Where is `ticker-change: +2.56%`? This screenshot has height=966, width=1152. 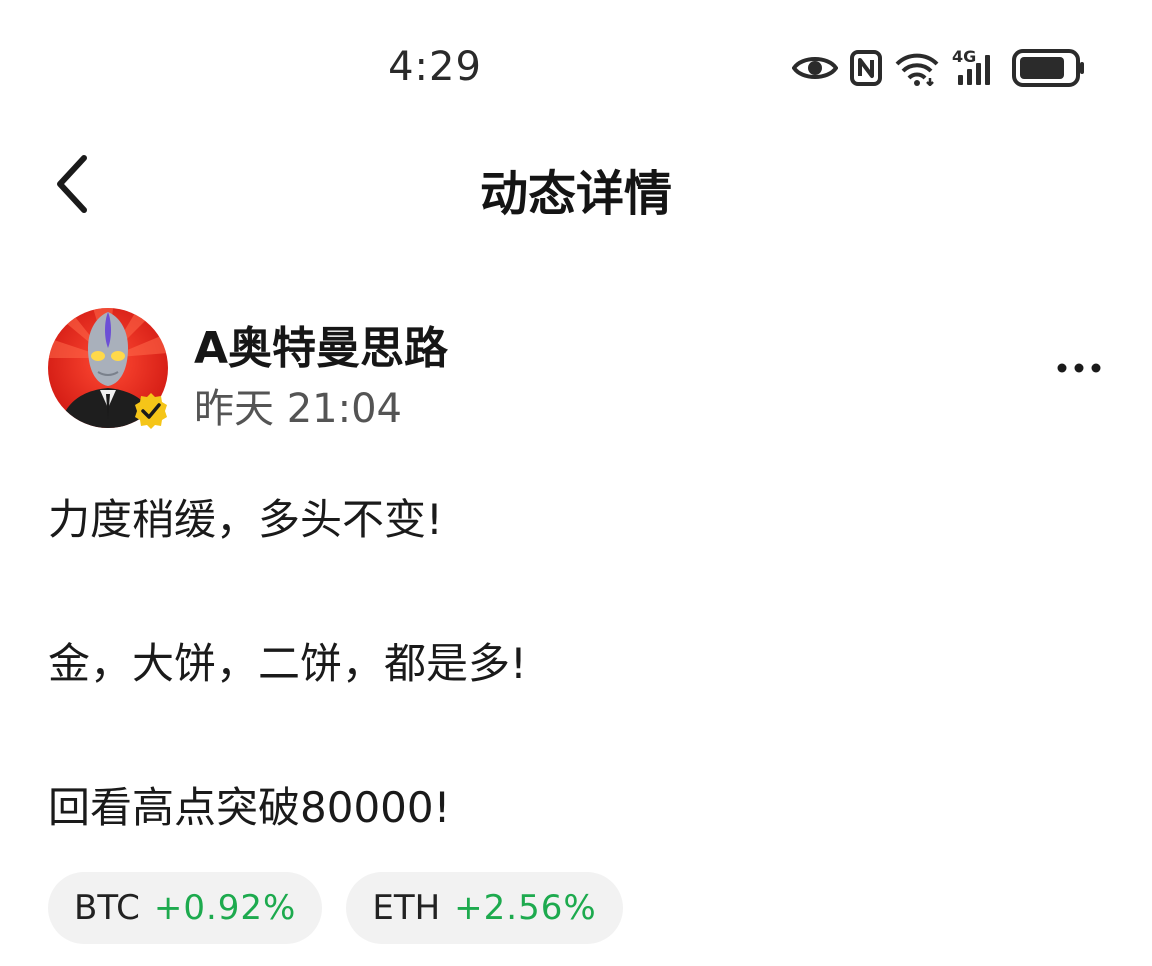 ticker-change: +2.56% is located at coordinates (525, 908).